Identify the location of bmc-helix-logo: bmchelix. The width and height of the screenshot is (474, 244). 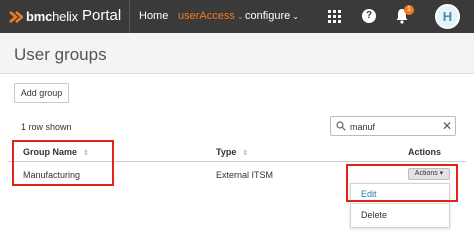
(43, 16).